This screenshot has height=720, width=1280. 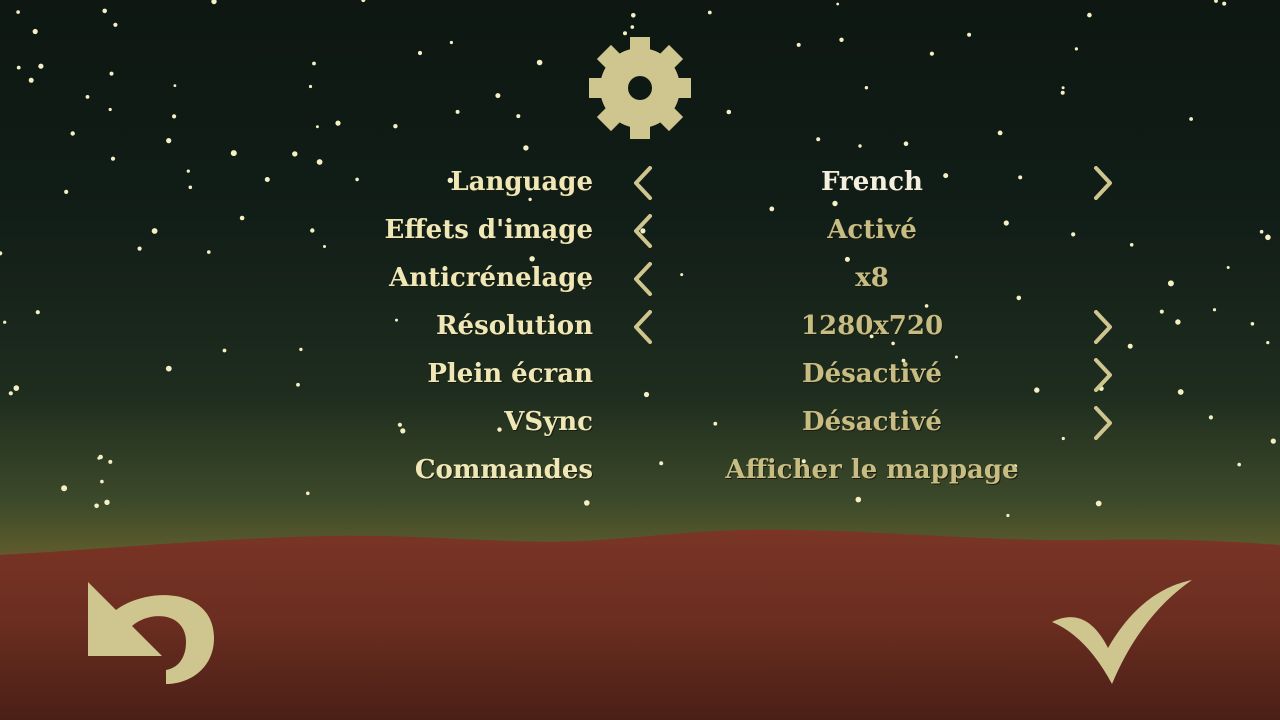 I want to click on setting-value: x8, so click(x=872, y=278).